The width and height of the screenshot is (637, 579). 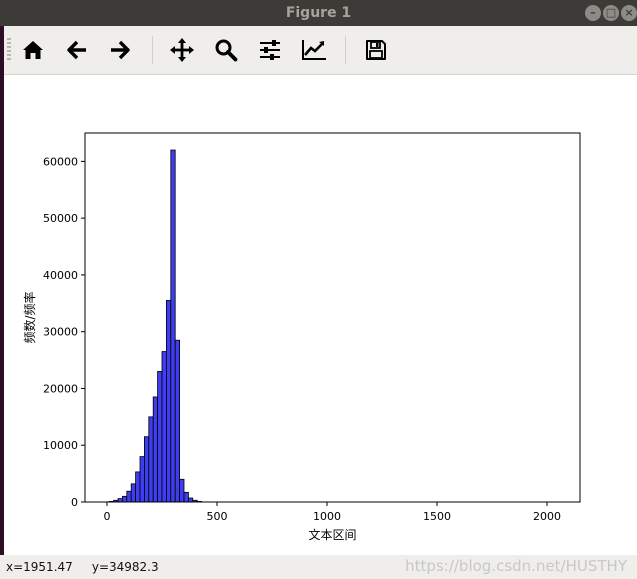 What do you see at coordinates (611, 13) in the screenshot?
I see `maximize-button: □` at bounding box center [611, 13].